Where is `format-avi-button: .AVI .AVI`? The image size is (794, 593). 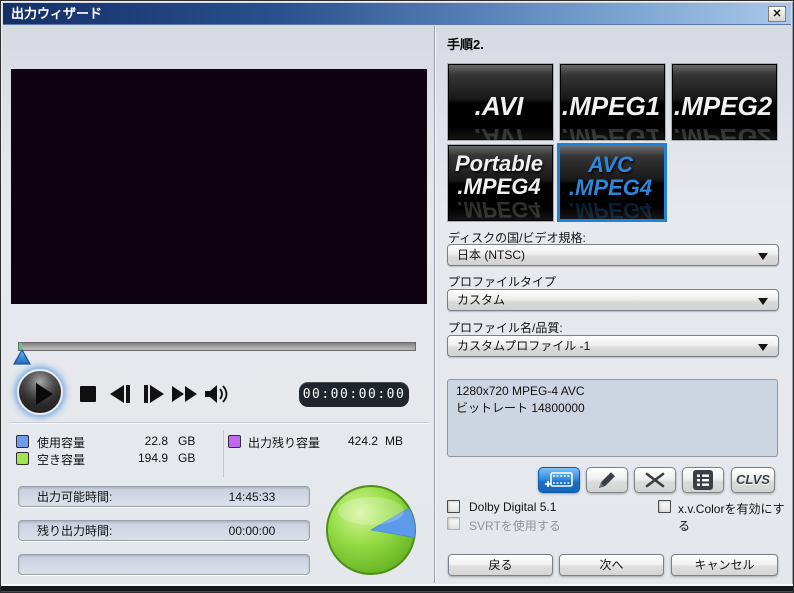
format-avi-button: .AVI .AVI is located at coordinates (500, 102).